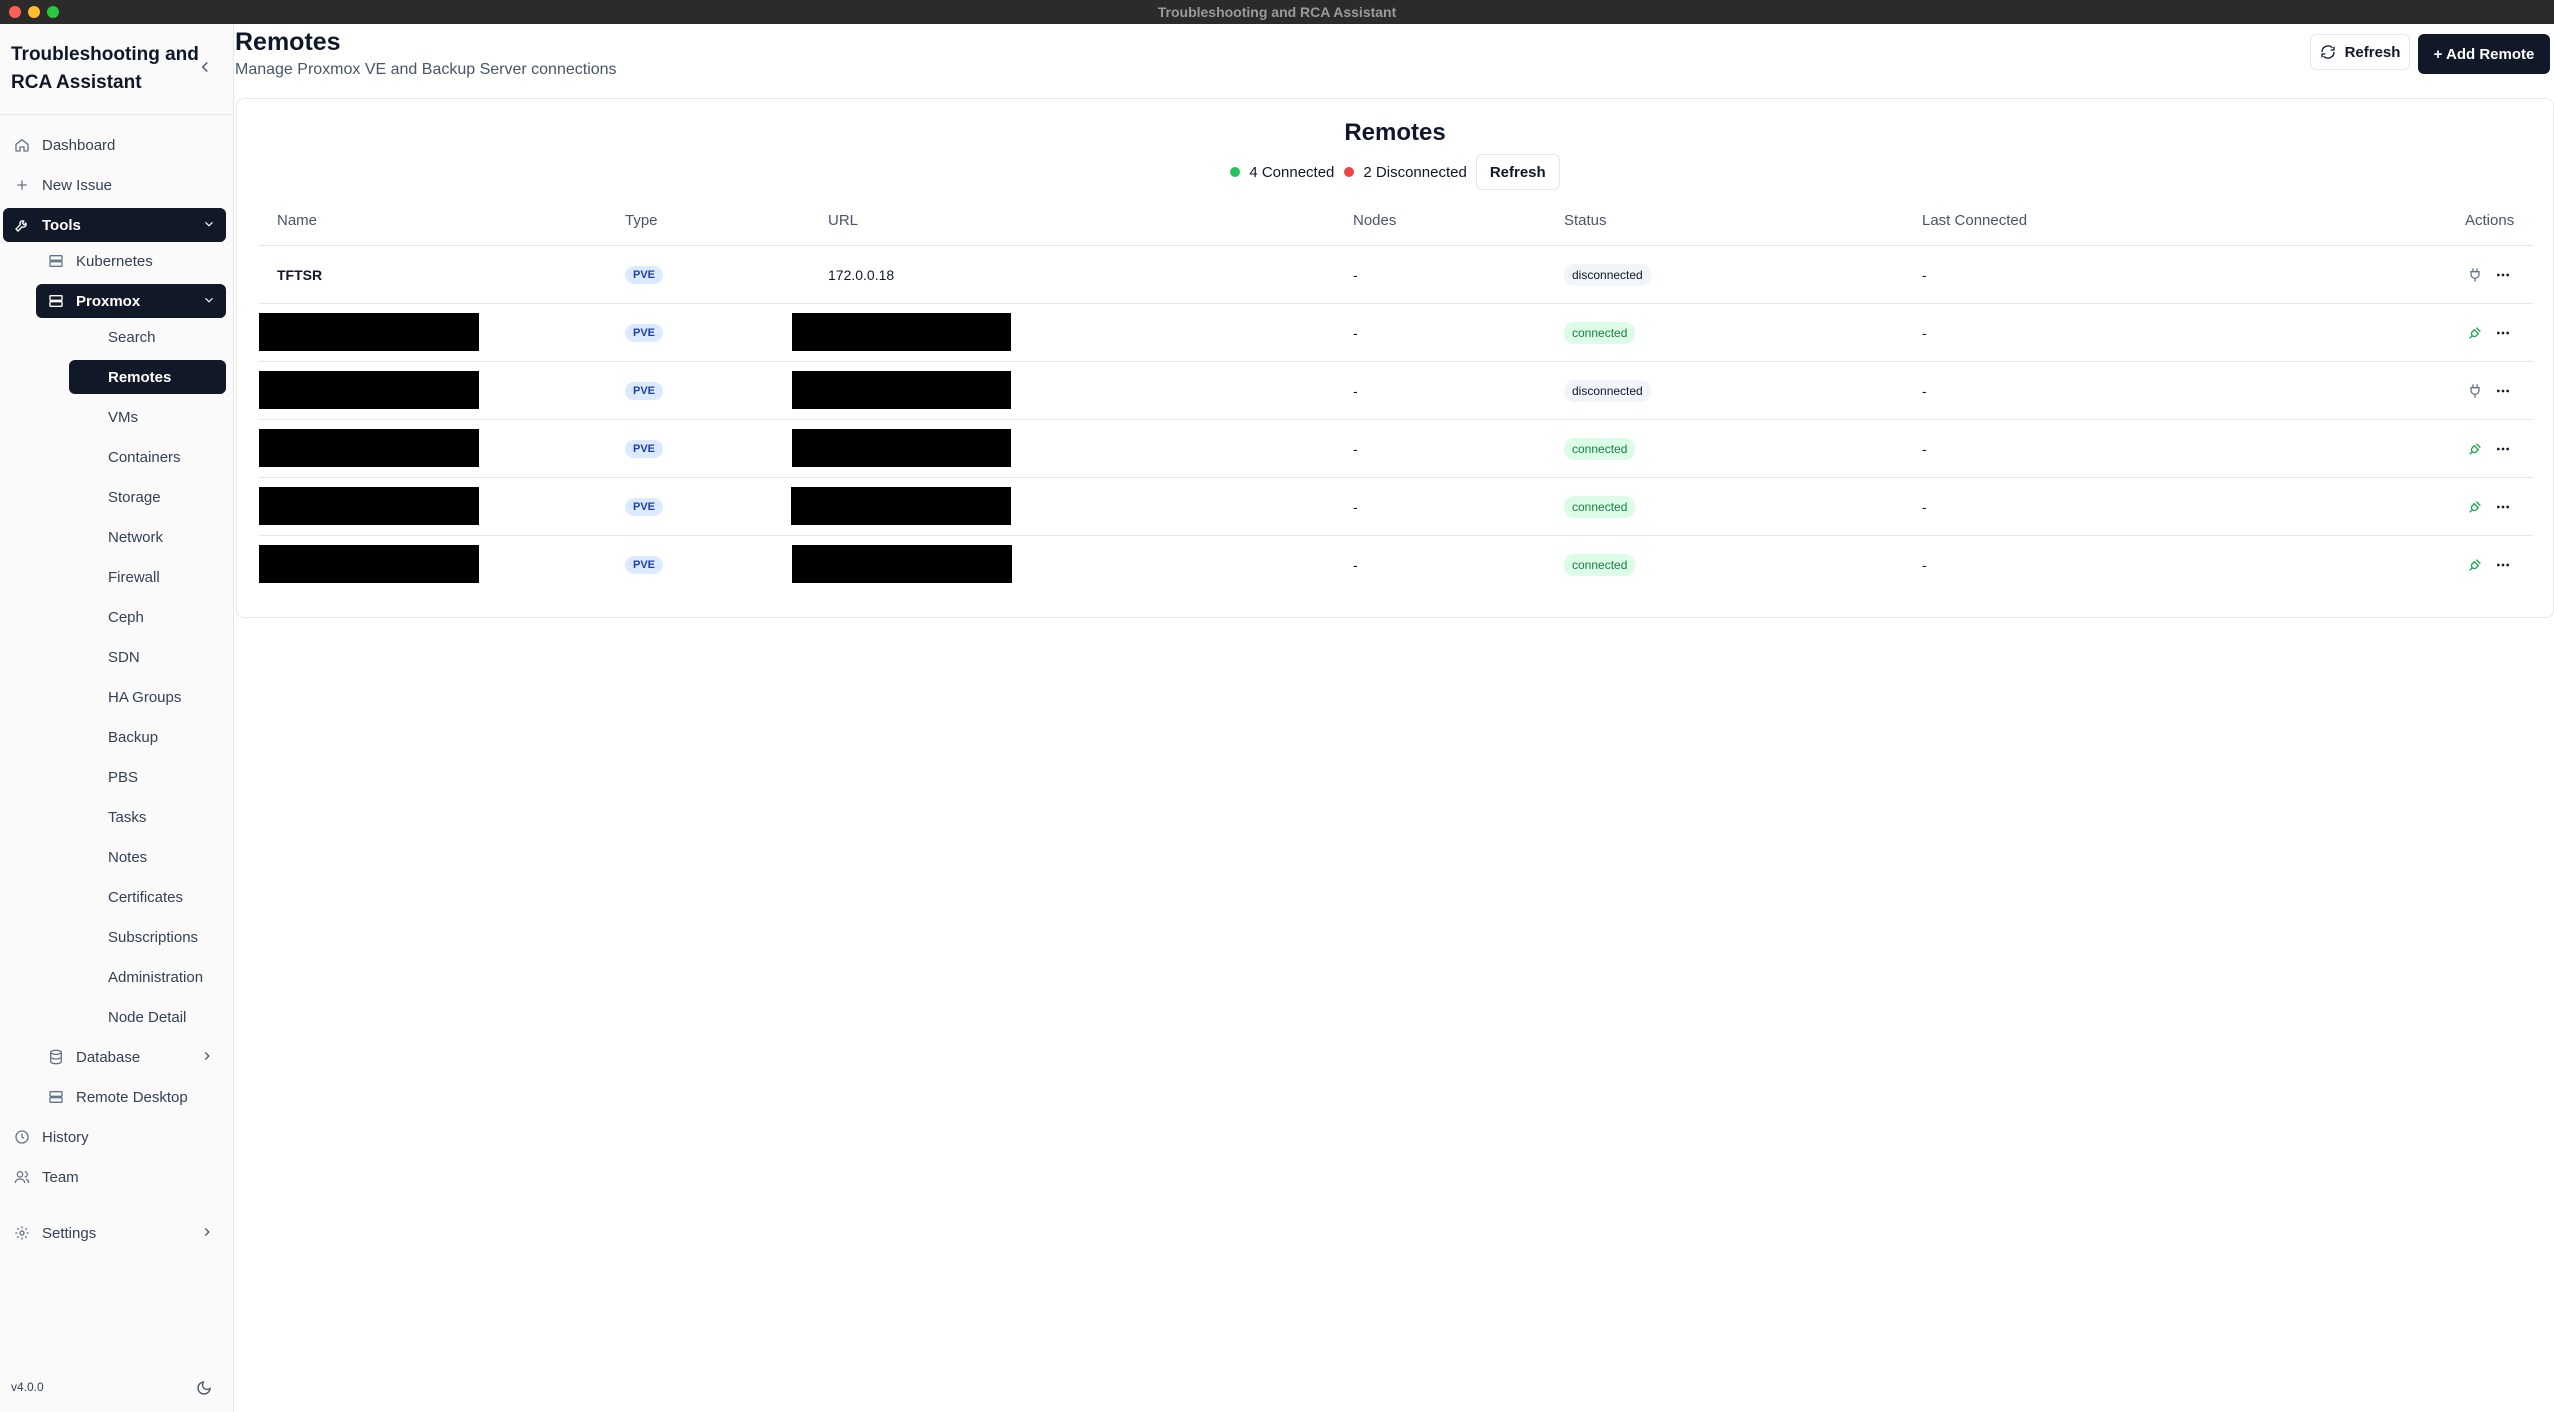  I want to click on app-version: v4.0.0, so click(27, 1387).